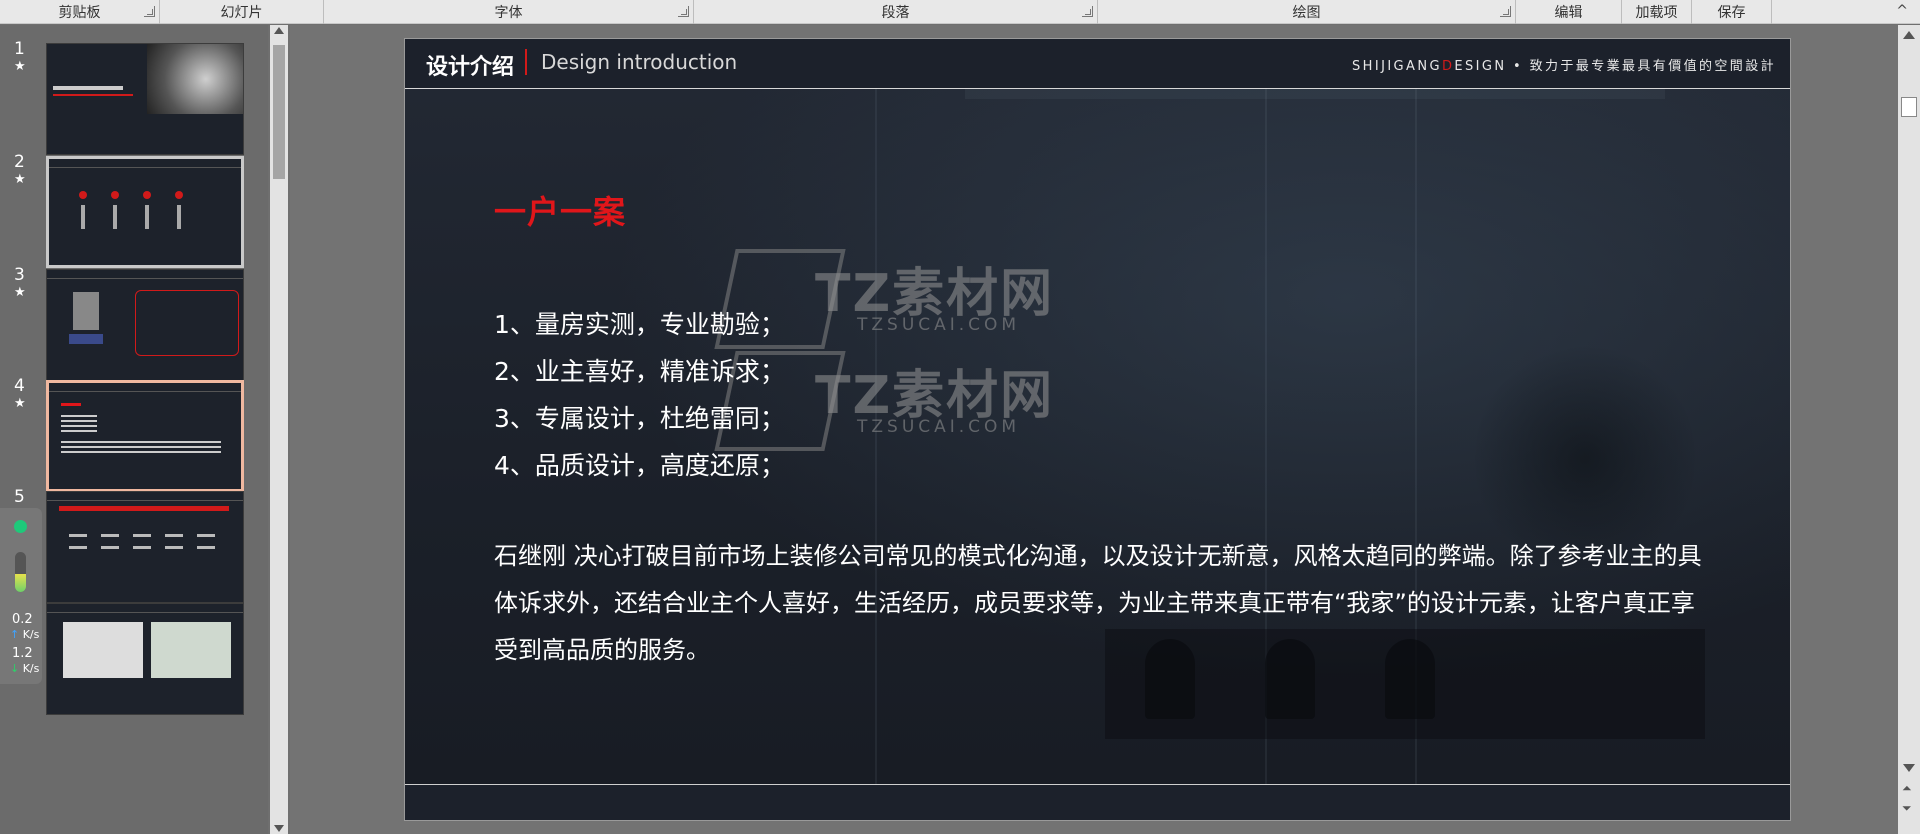  Describe the element at coordinates (560, 210) in the screenshot. I see `section-title: 一户一案` at that location.